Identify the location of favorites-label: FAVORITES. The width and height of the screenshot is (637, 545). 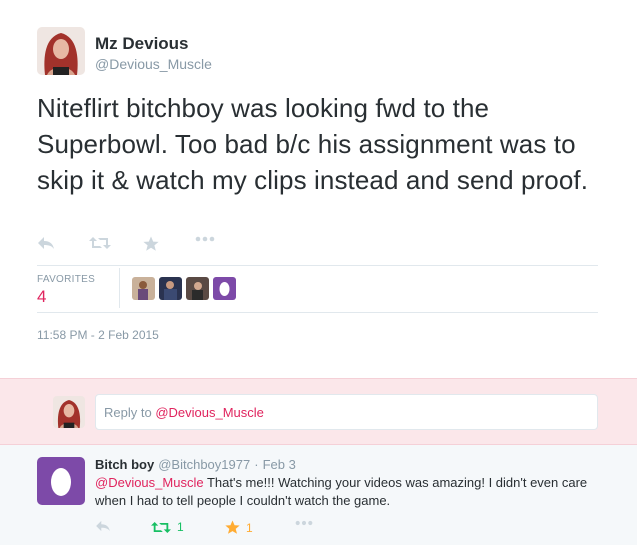
(66, 279).